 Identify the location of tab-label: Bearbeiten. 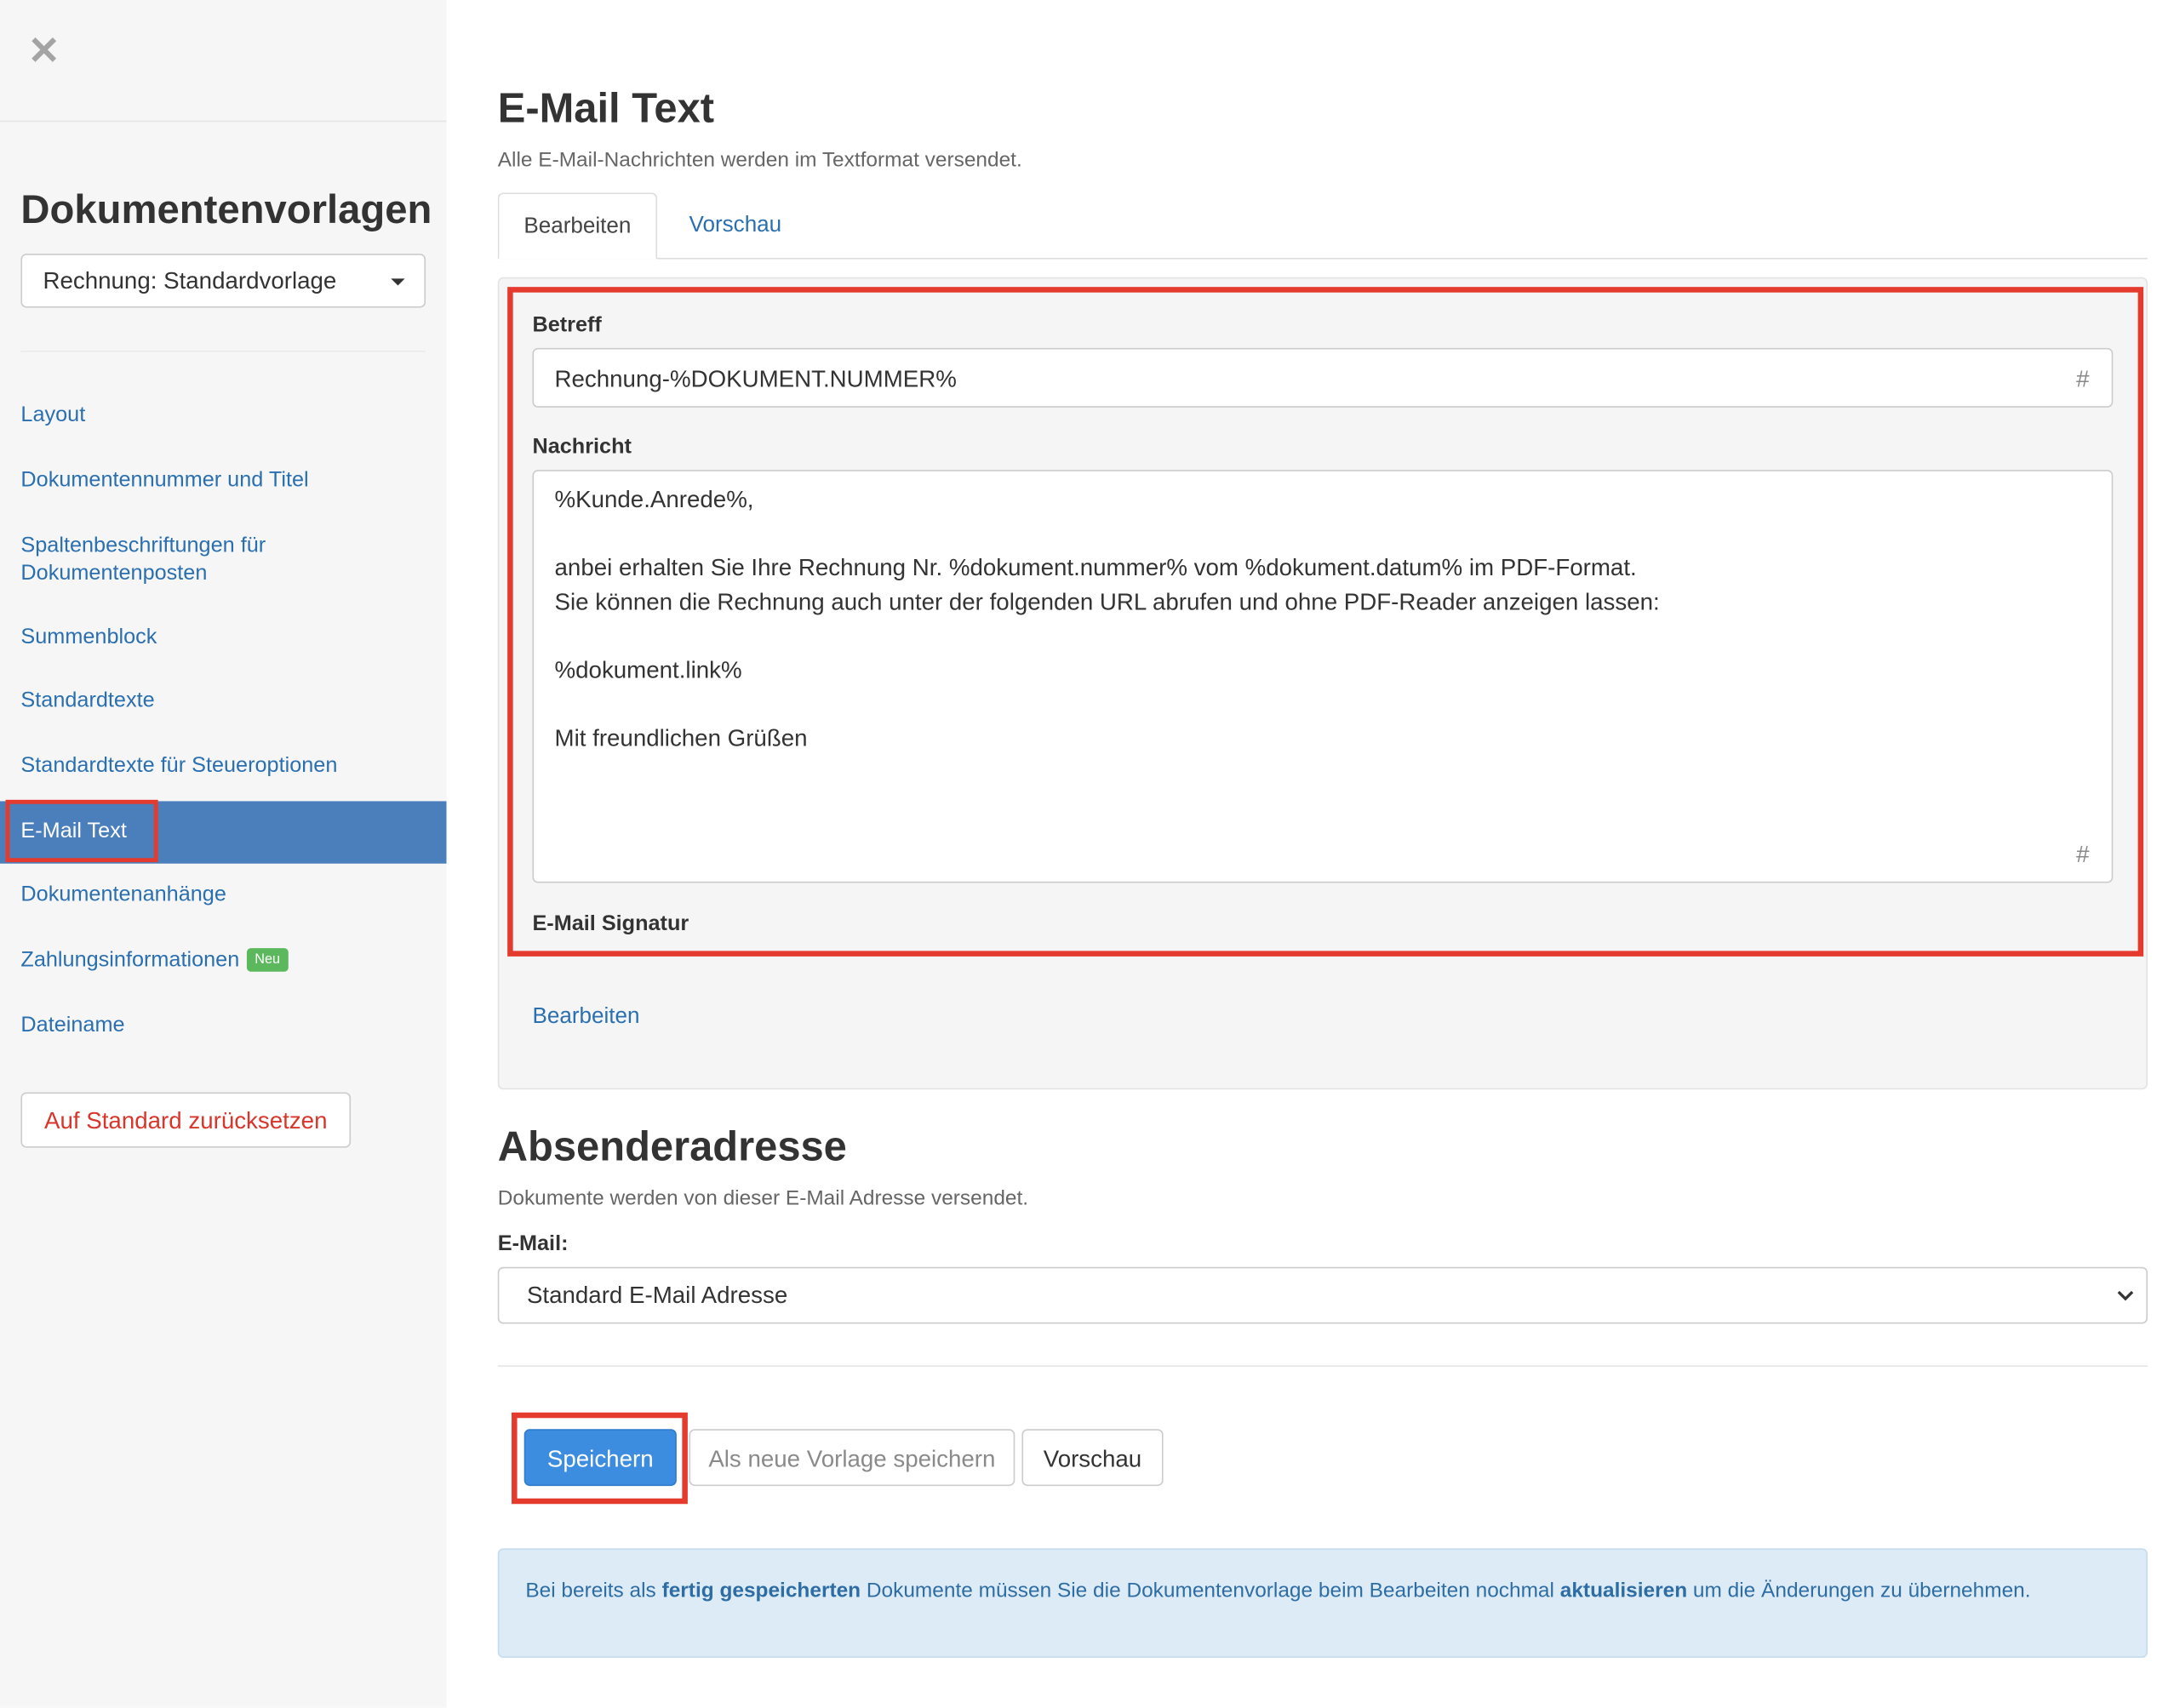
(577, 226).